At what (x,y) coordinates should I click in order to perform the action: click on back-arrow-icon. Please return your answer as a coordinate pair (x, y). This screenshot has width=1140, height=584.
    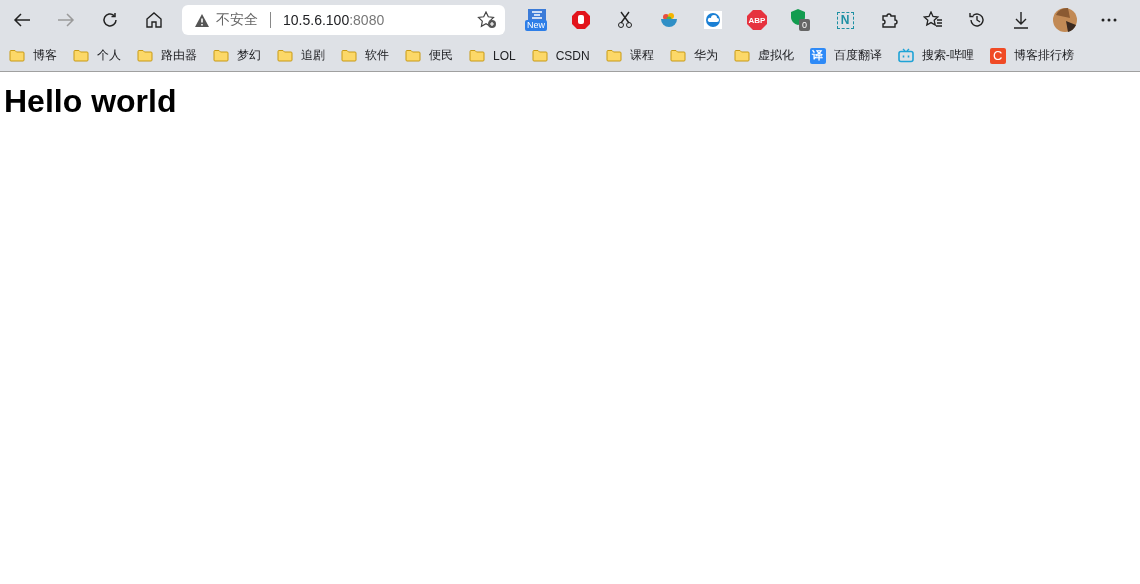
    Looking at the image, I should click on (22, 20).